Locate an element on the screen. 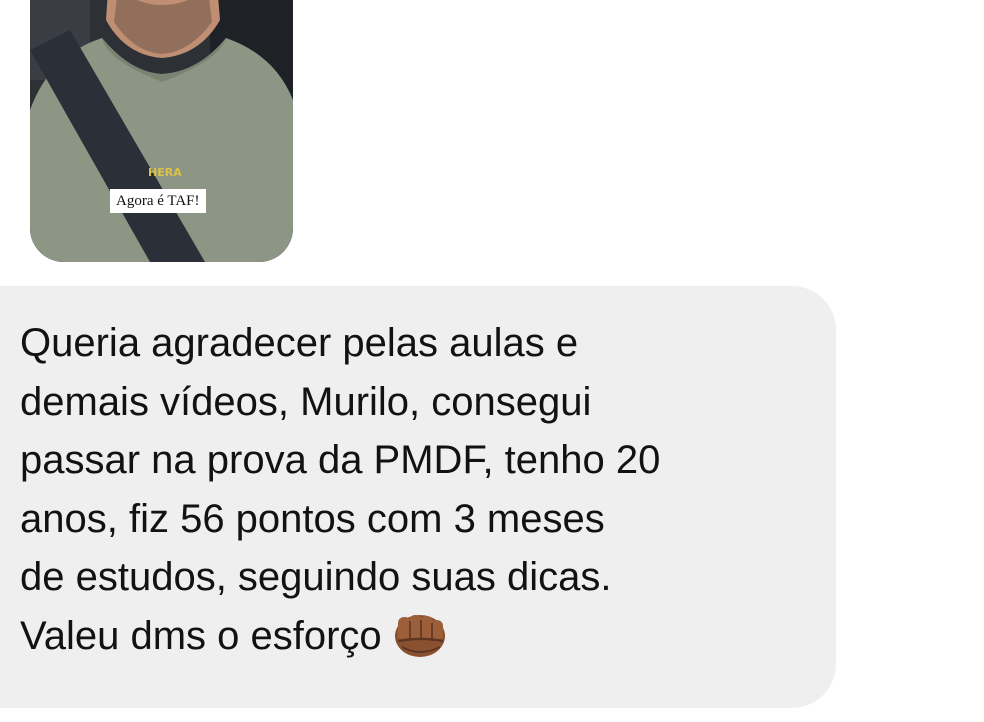 Image resolution: width=984 pixels, height=722 pixels. message-line: anos, fiz 56 pontos com 3 meses is located at coordinates (312, 518).